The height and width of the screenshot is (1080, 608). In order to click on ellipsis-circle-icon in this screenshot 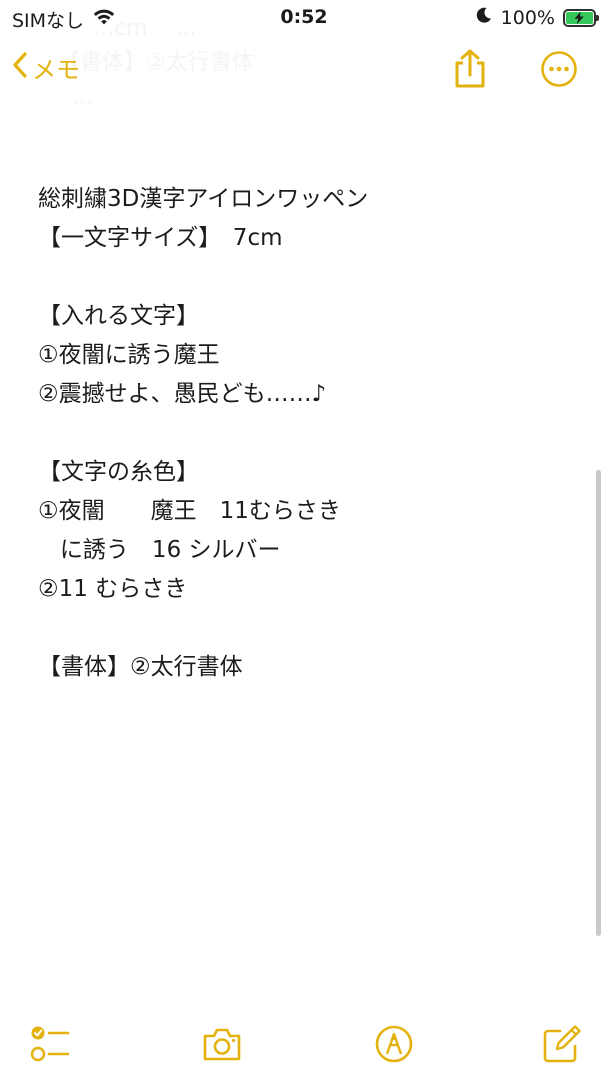, I will do `click(559, 69)`.